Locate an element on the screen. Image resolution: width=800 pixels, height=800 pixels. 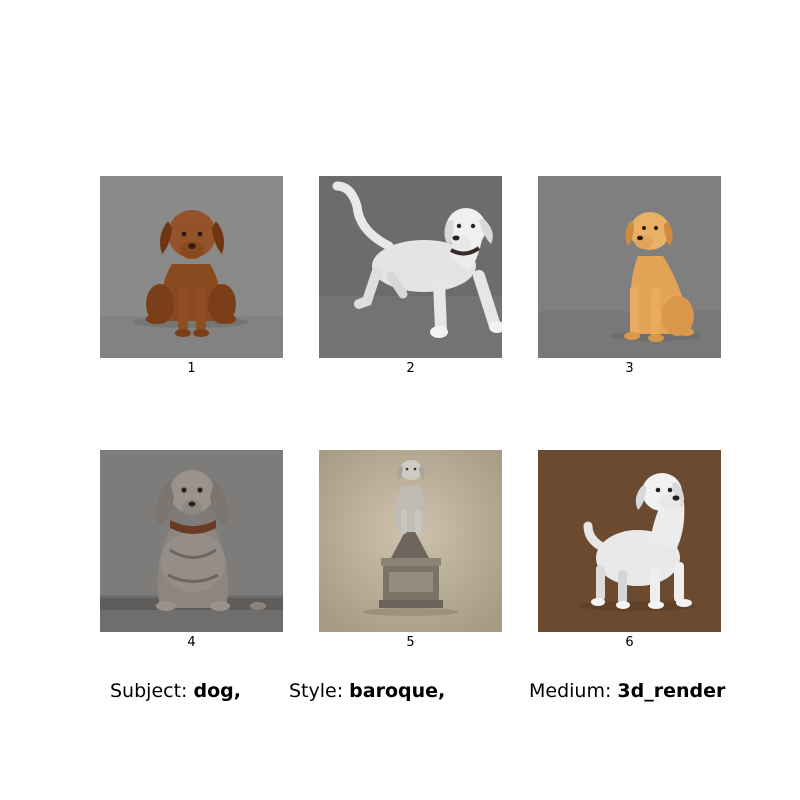
style-value: baroque, is located at coordinates (397, 691).